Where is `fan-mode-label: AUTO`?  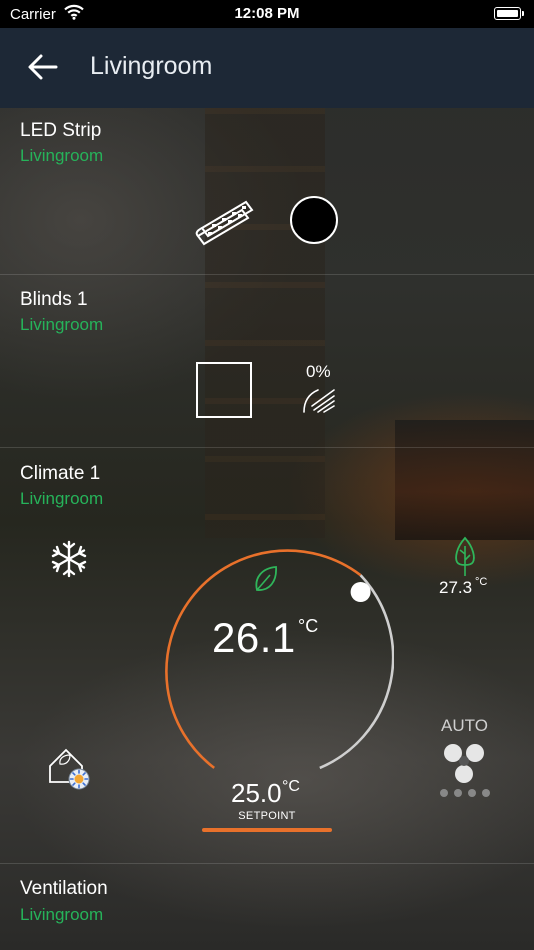 fan-mode-label: AUTO is located at coordinates (464, 725).